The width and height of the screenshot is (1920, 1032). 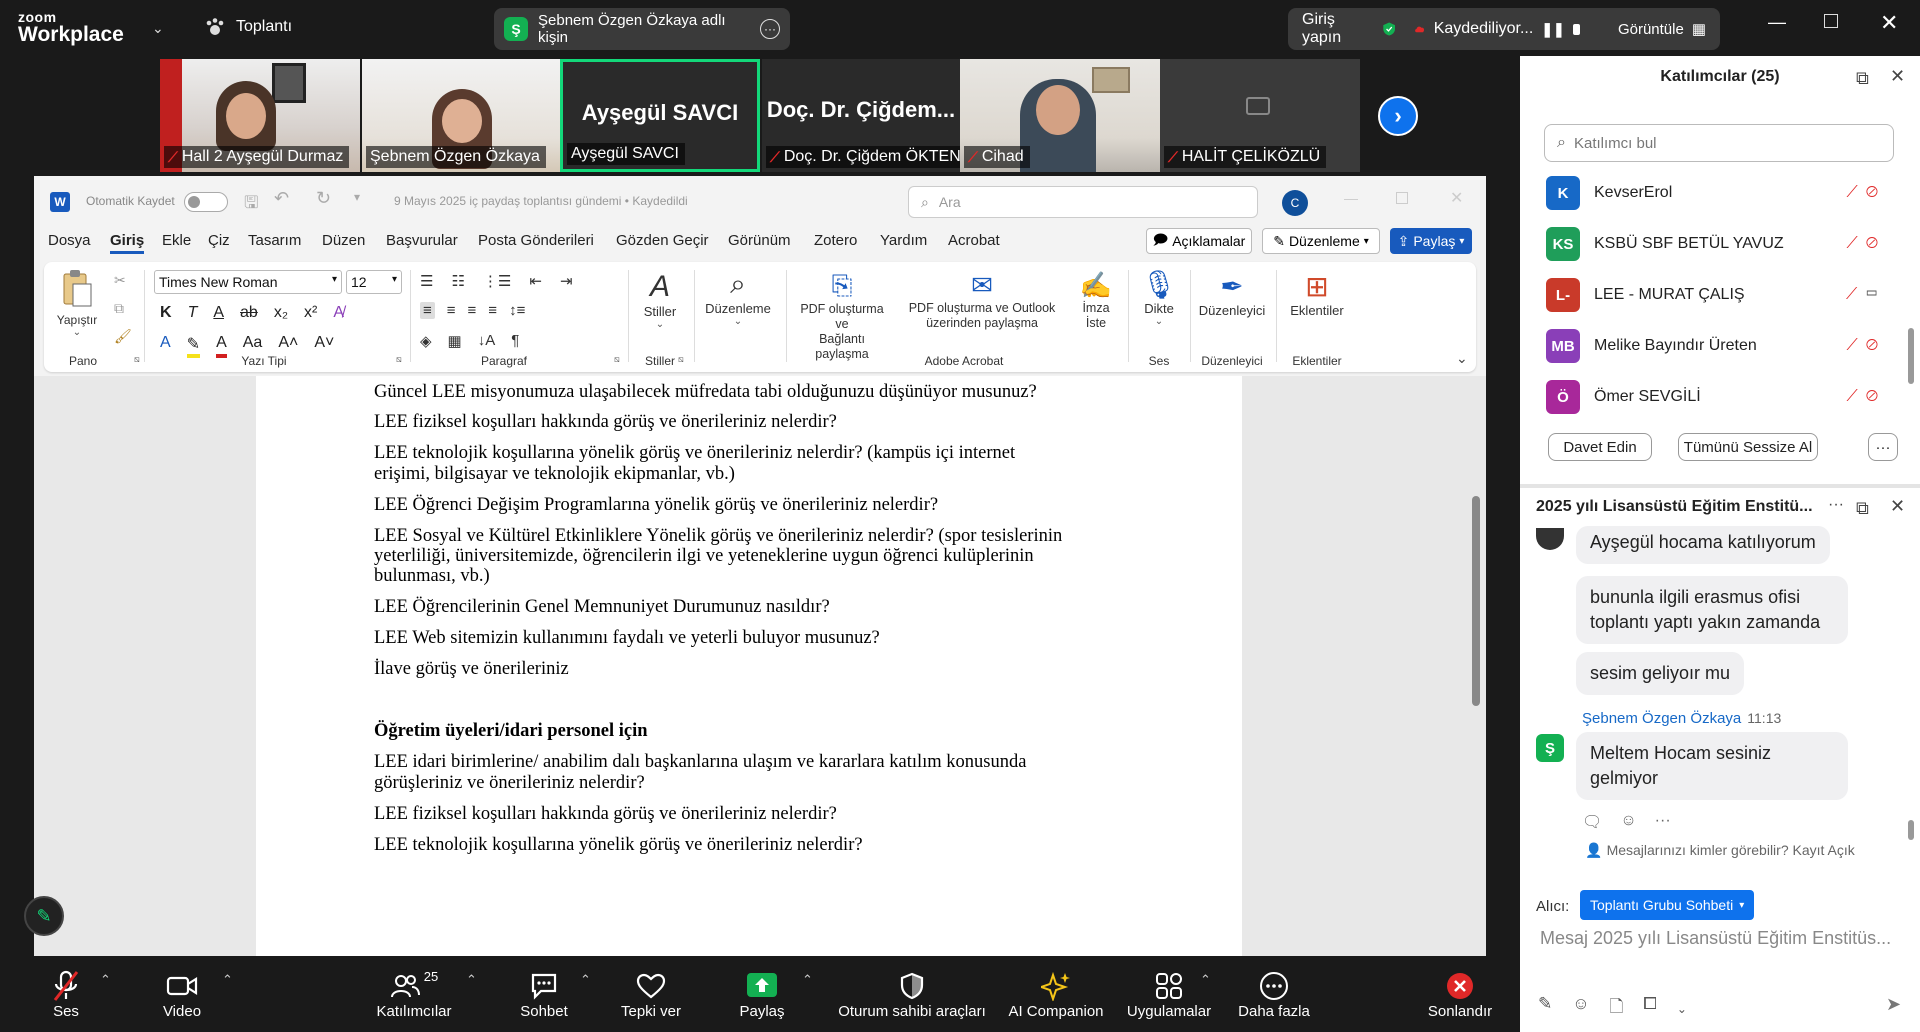 What do you see at coordinates (1169, 994) in the screenshot?
I see `apps-button: Uygulamalar` at bounding box center [1169, 994].